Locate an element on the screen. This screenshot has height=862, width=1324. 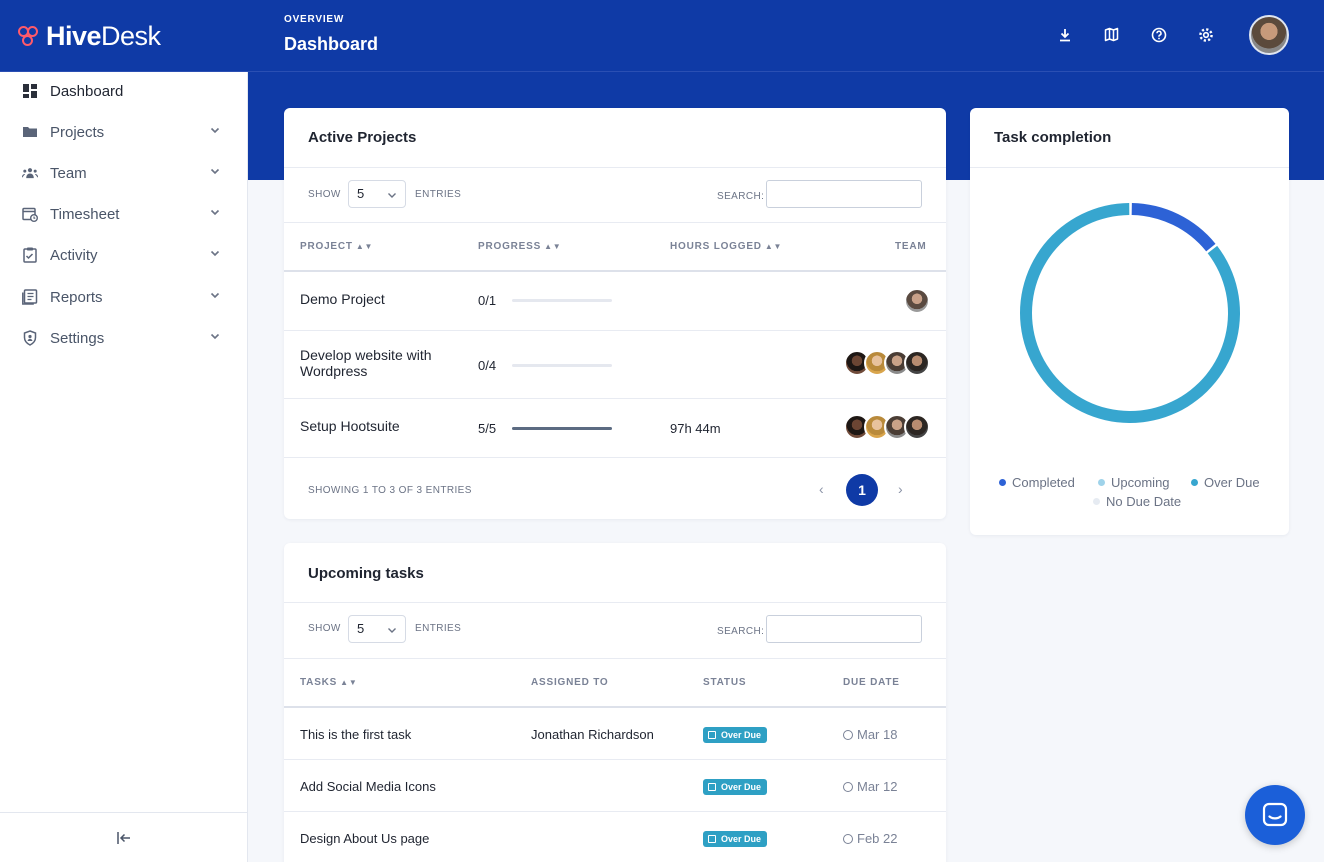
sidebar-item-label: Projects is located at coordinates (77, 132).